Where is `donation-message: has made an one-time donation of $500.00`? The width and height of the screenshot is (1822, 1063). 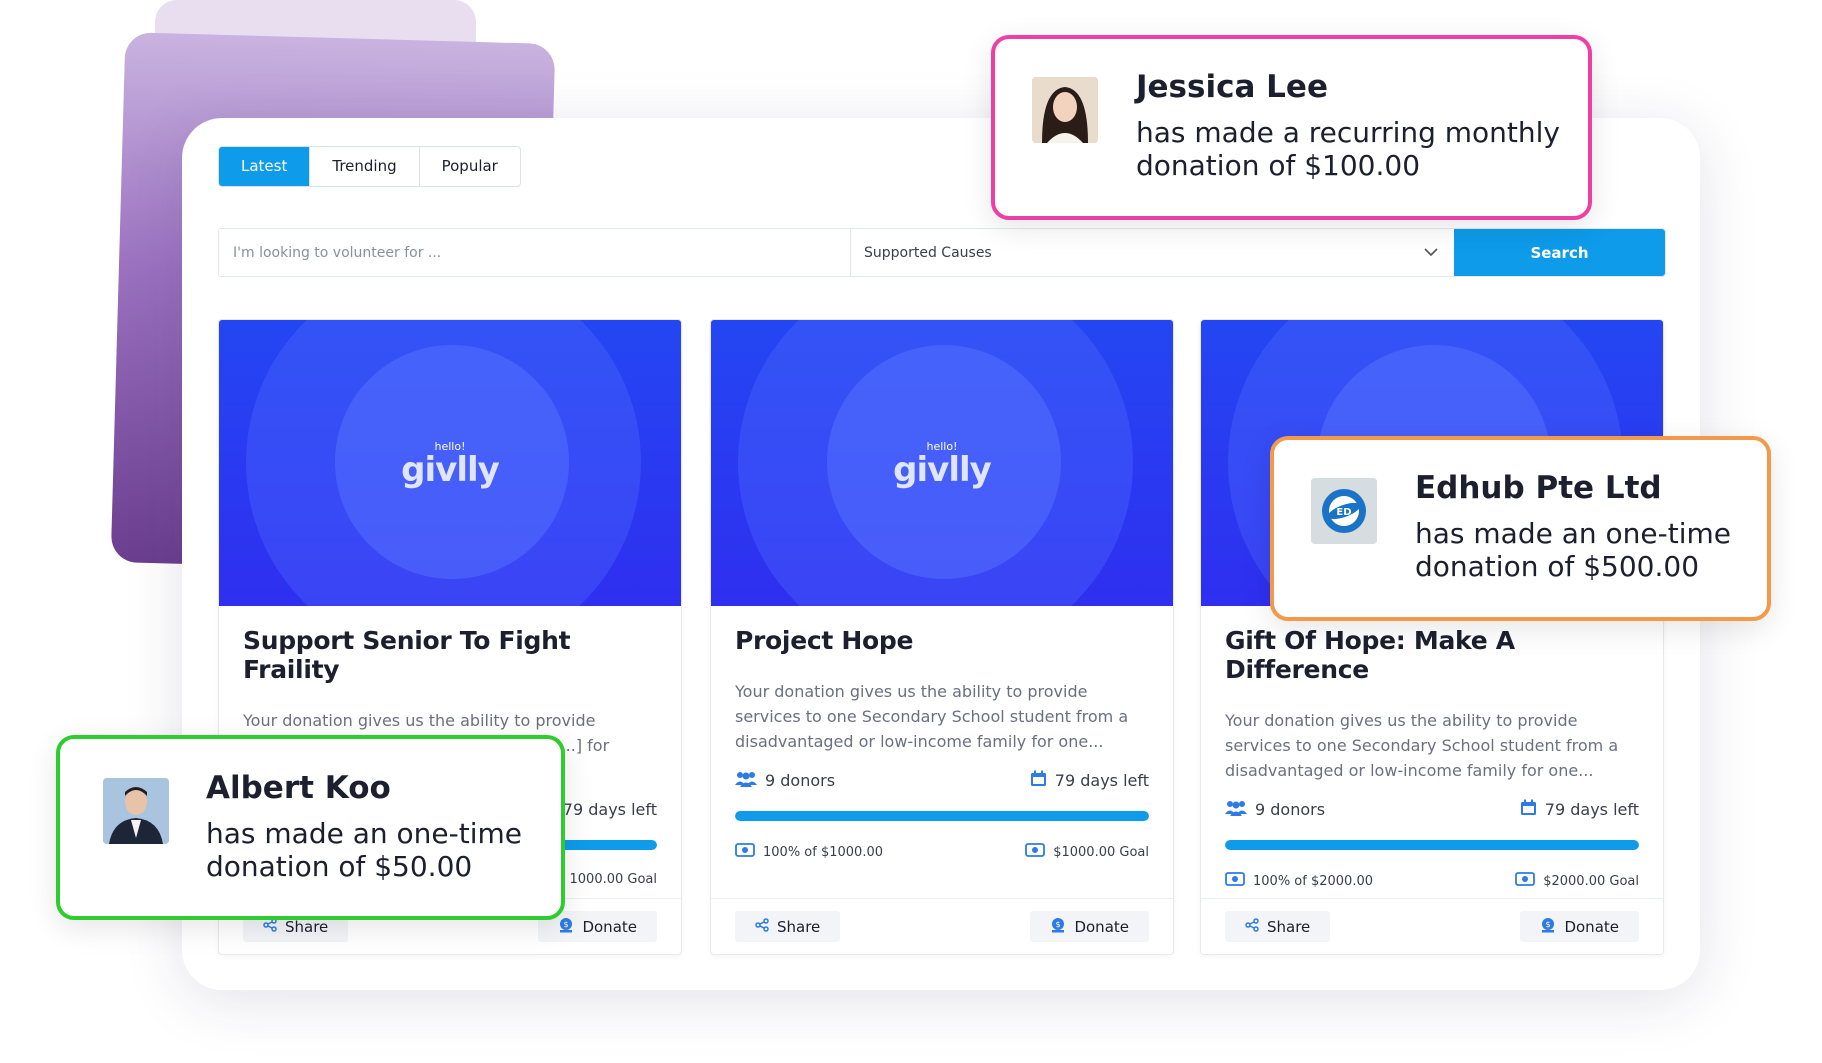 donation-message: has made an one-time donation of $500.00 is located at coordinates (1573, 550).